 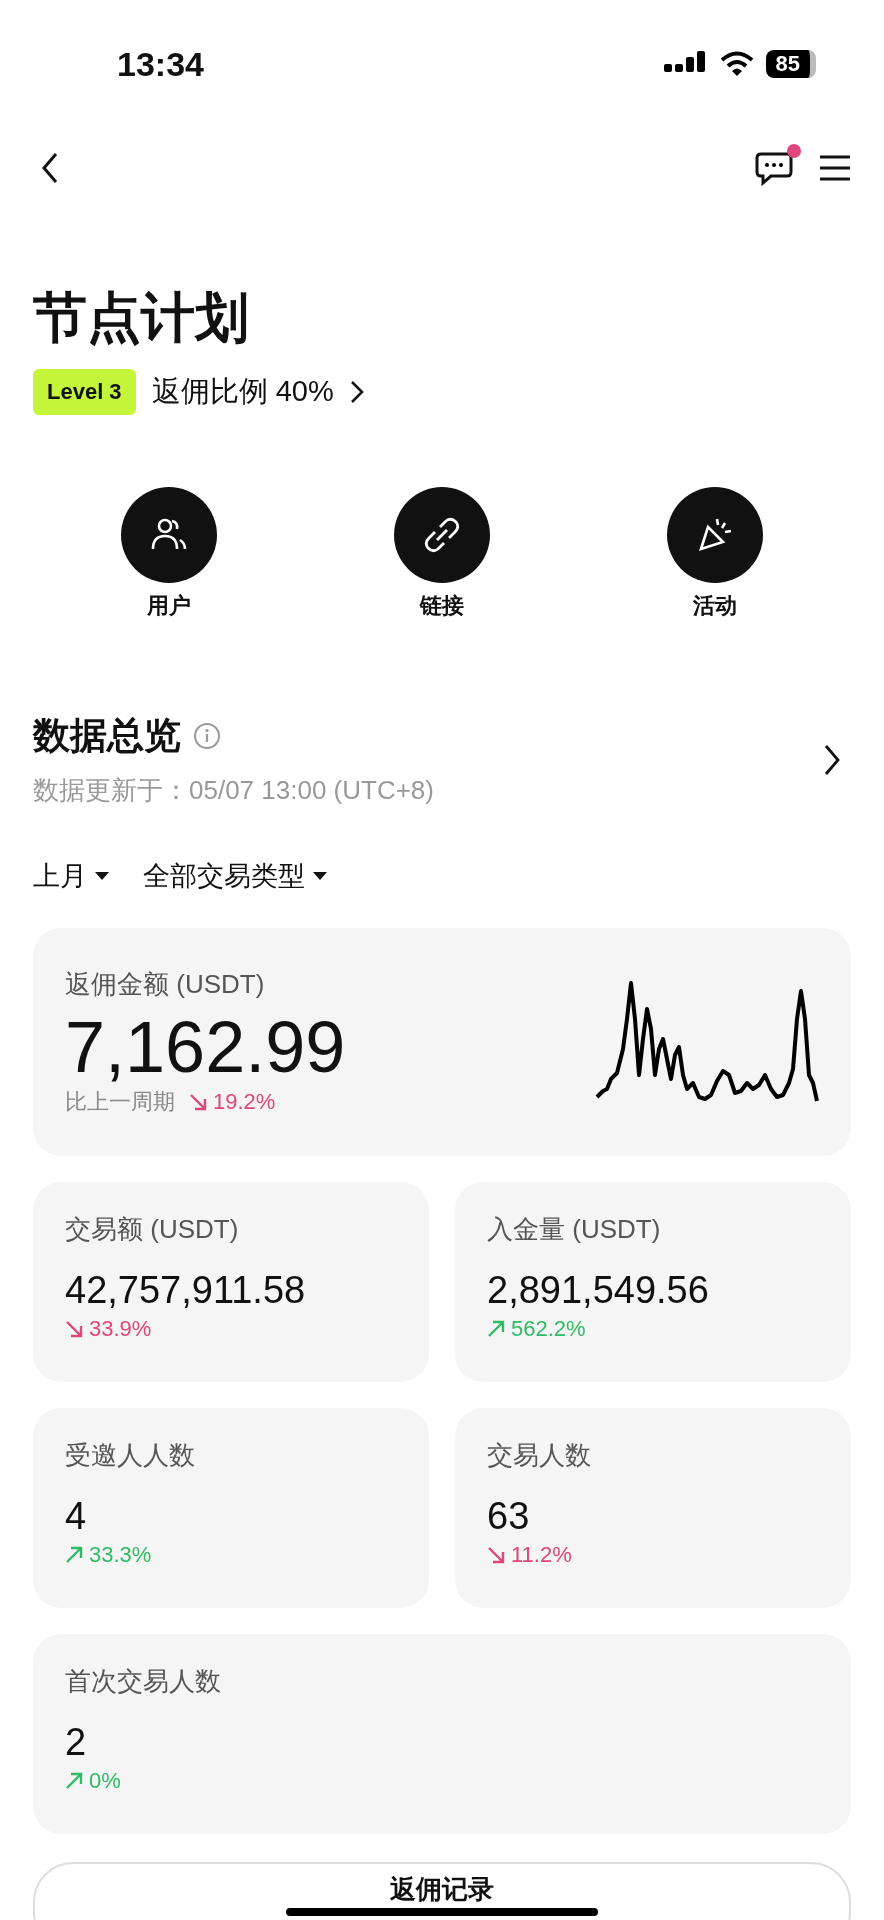 I want to click on menu-icon, so click(x=835, y=168).